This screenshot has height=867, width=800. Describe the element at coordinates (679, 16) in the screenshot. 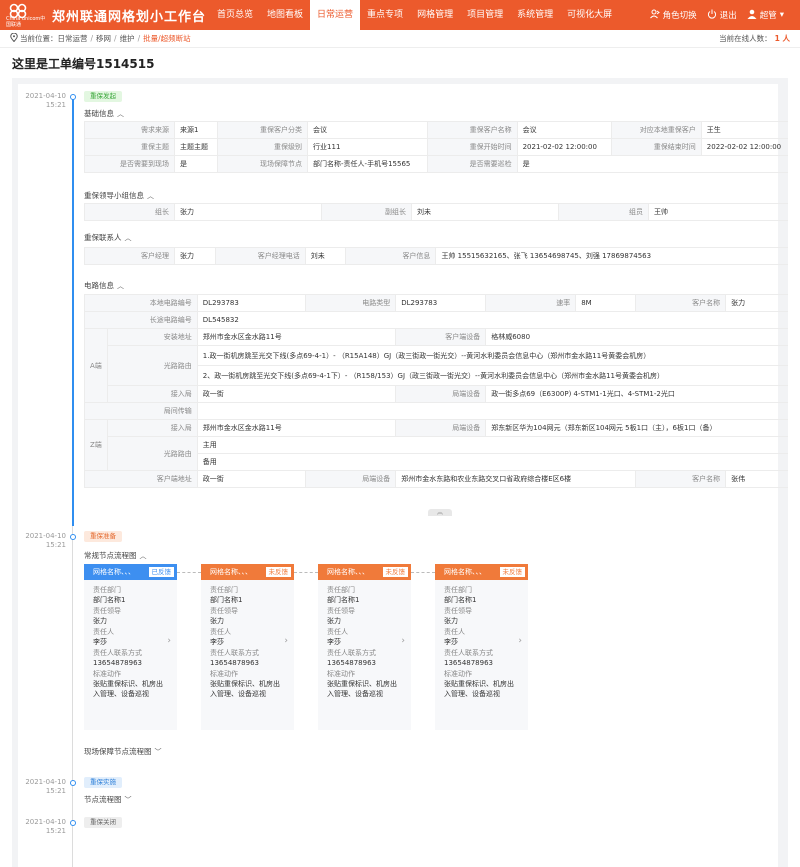

I see `switch-role-label: 角色切换` at that location.